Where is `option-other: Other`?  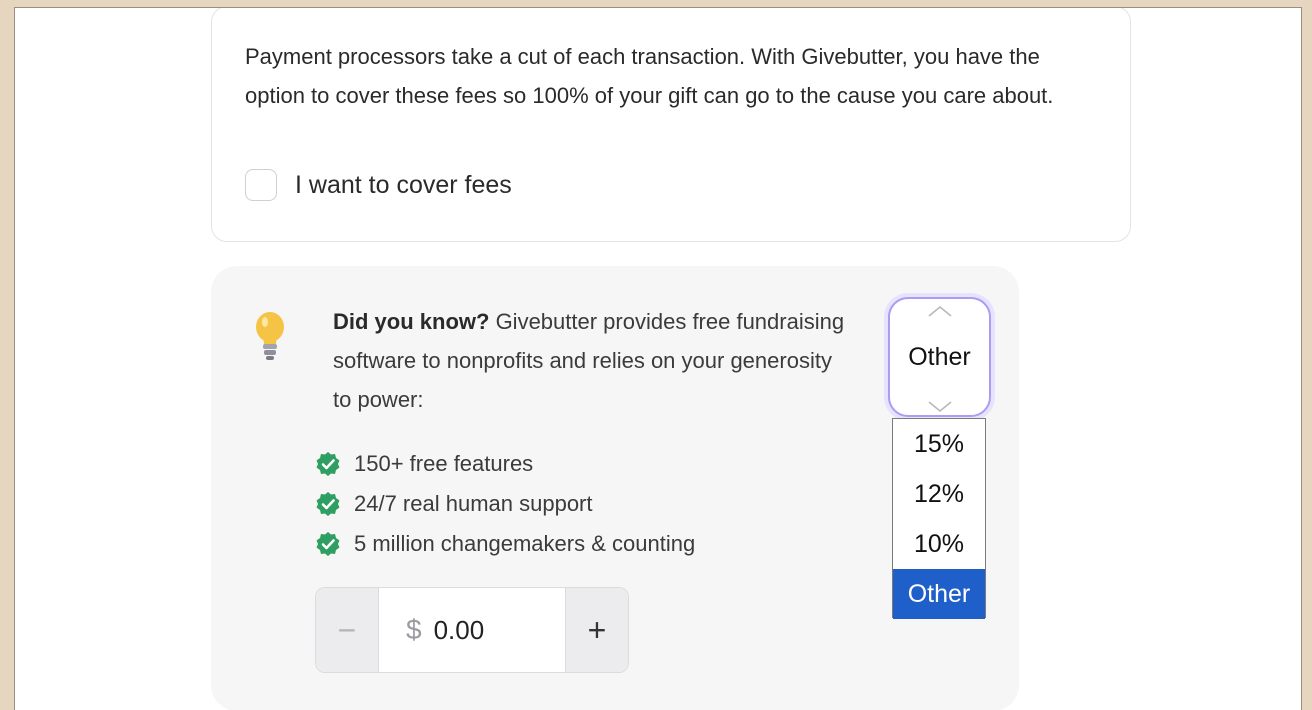
option-other: Other is located at coordinates (939, 594).